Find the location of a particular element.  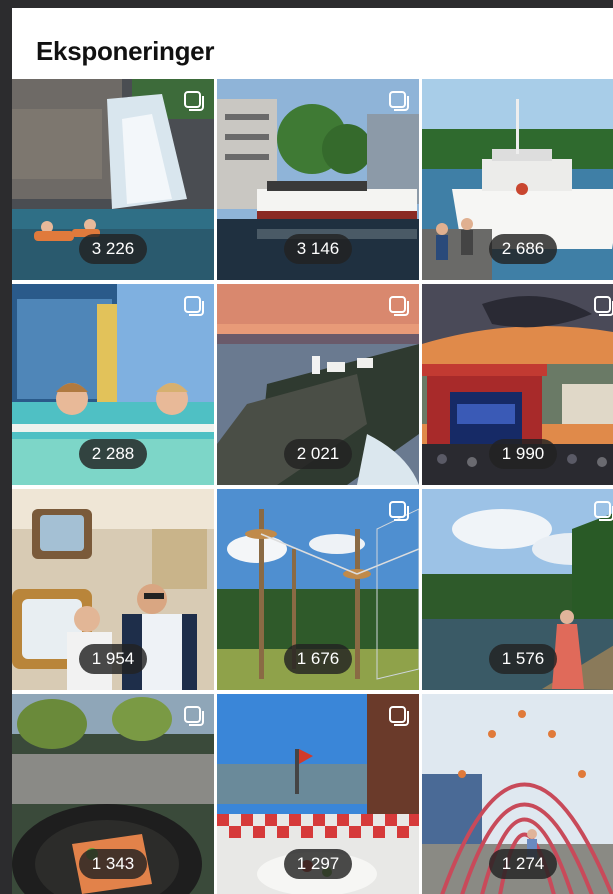

window-top-strip is located at coordinates (306, 4).